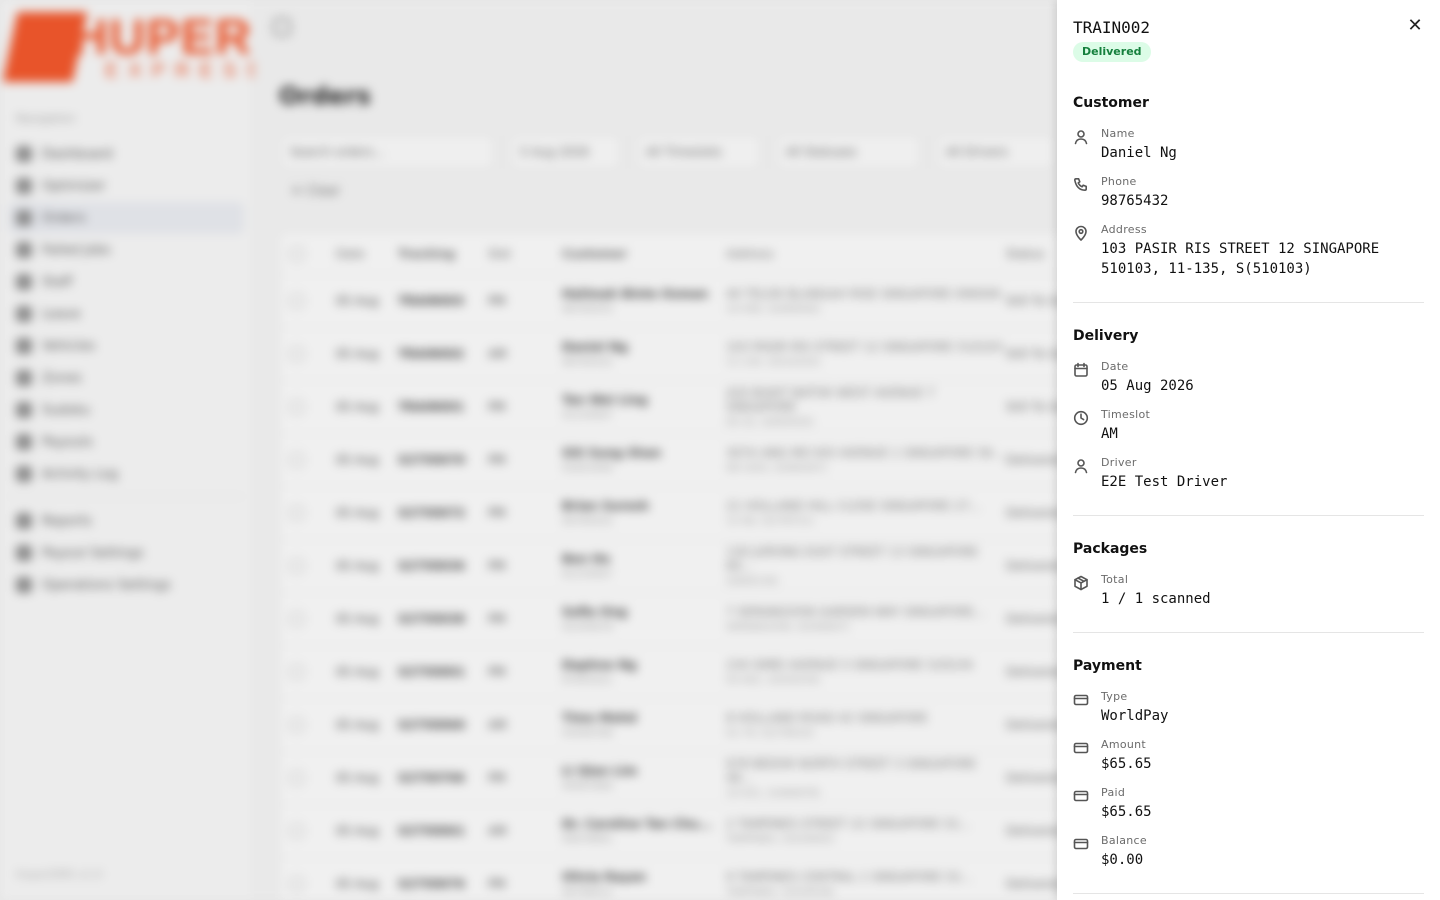 The width and height of the screenshot is (1440, 900). Describe the element at coordinates (325, 96) in the screenshot. I see `page-title: Orders` at that location.